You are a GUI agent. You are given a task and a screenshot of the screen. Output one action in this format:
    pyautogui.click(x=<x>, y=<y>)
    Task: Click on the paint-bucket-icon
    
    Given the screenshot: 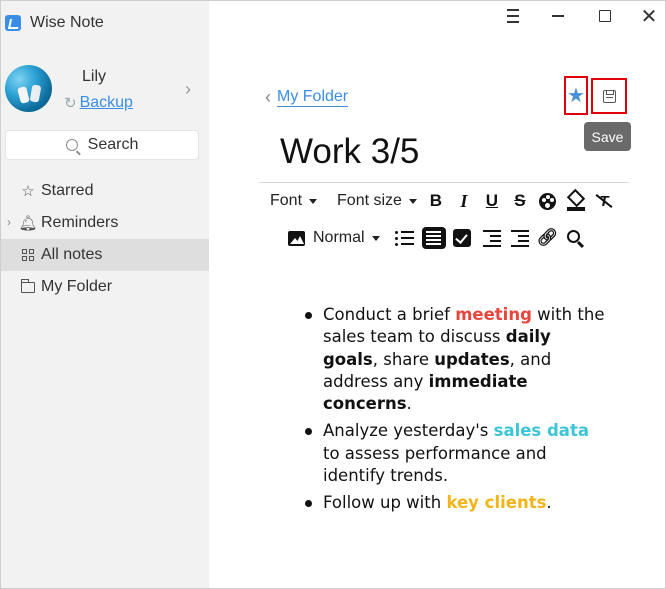 What is the action you would take?
    pyautogui.click(x=576, y=198)
    